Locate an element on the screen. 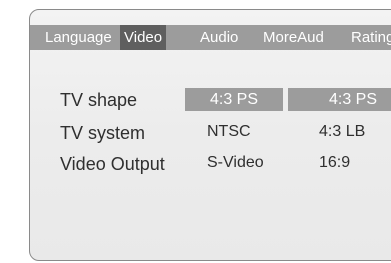  setting-value-video-output: S-Video is located at coordinates (235, 163).